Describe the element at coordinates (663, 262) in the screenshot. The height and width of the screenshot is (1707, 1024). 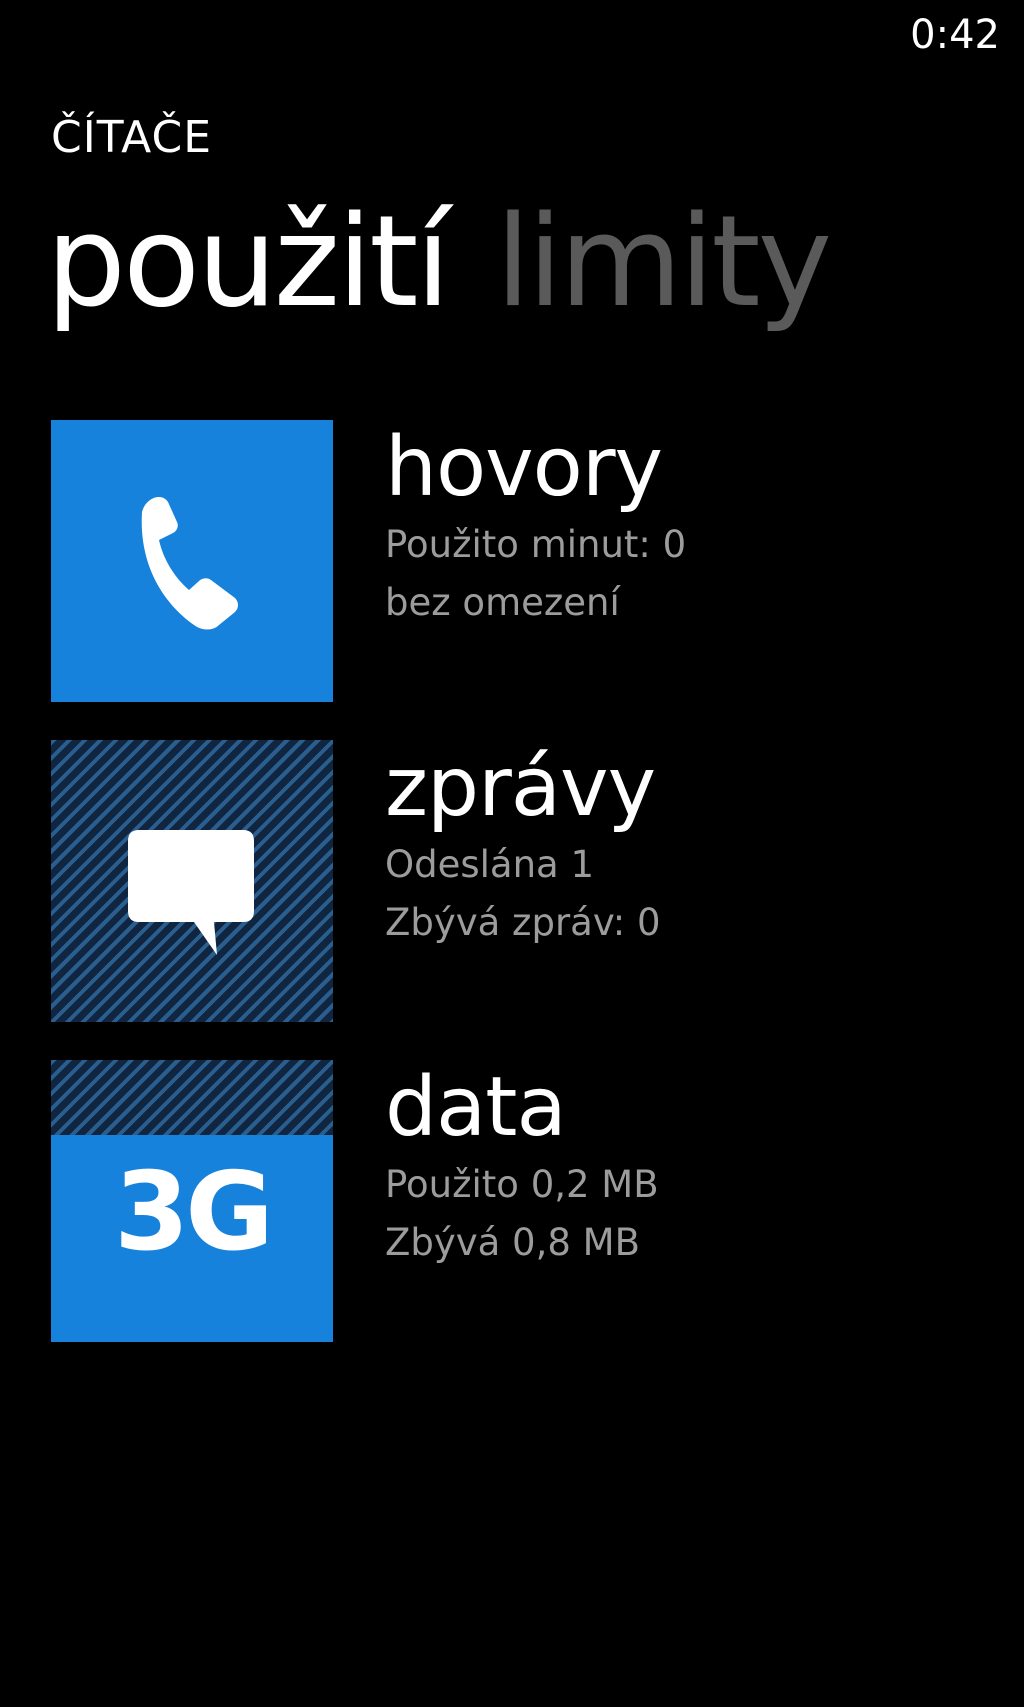
I see `pivot-tab-limits: limity` at that location.